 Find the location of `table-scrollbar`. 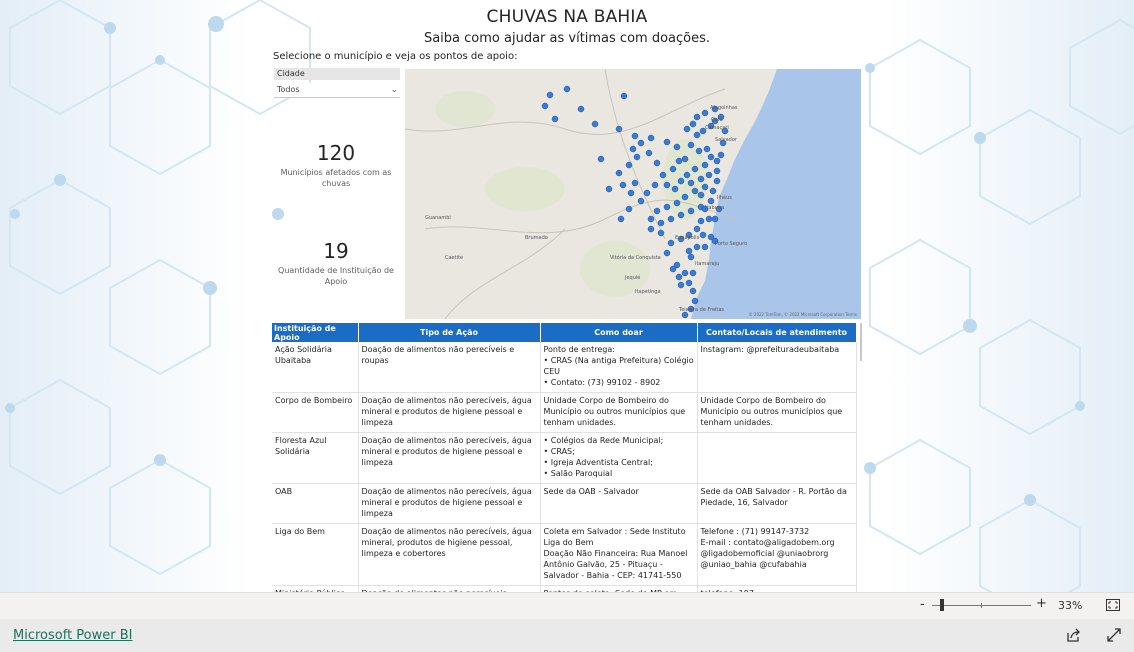

table-scrollbar is located at coordinates (861, 342).